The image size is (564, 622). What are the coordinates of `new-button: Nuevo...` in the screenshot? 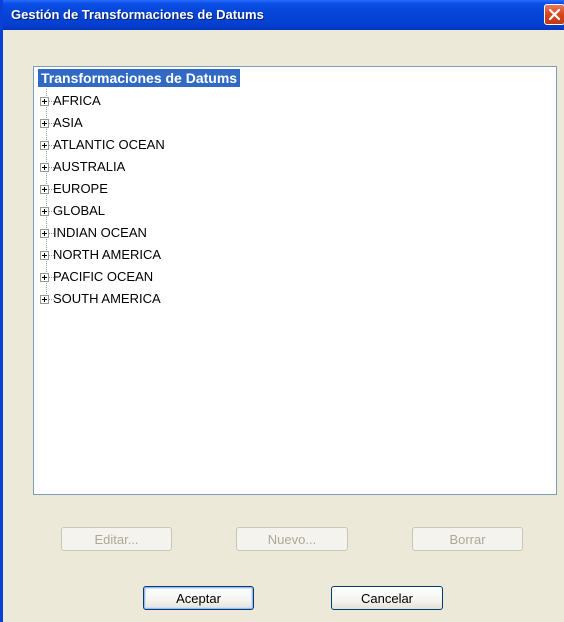 It's located at (292, 539).